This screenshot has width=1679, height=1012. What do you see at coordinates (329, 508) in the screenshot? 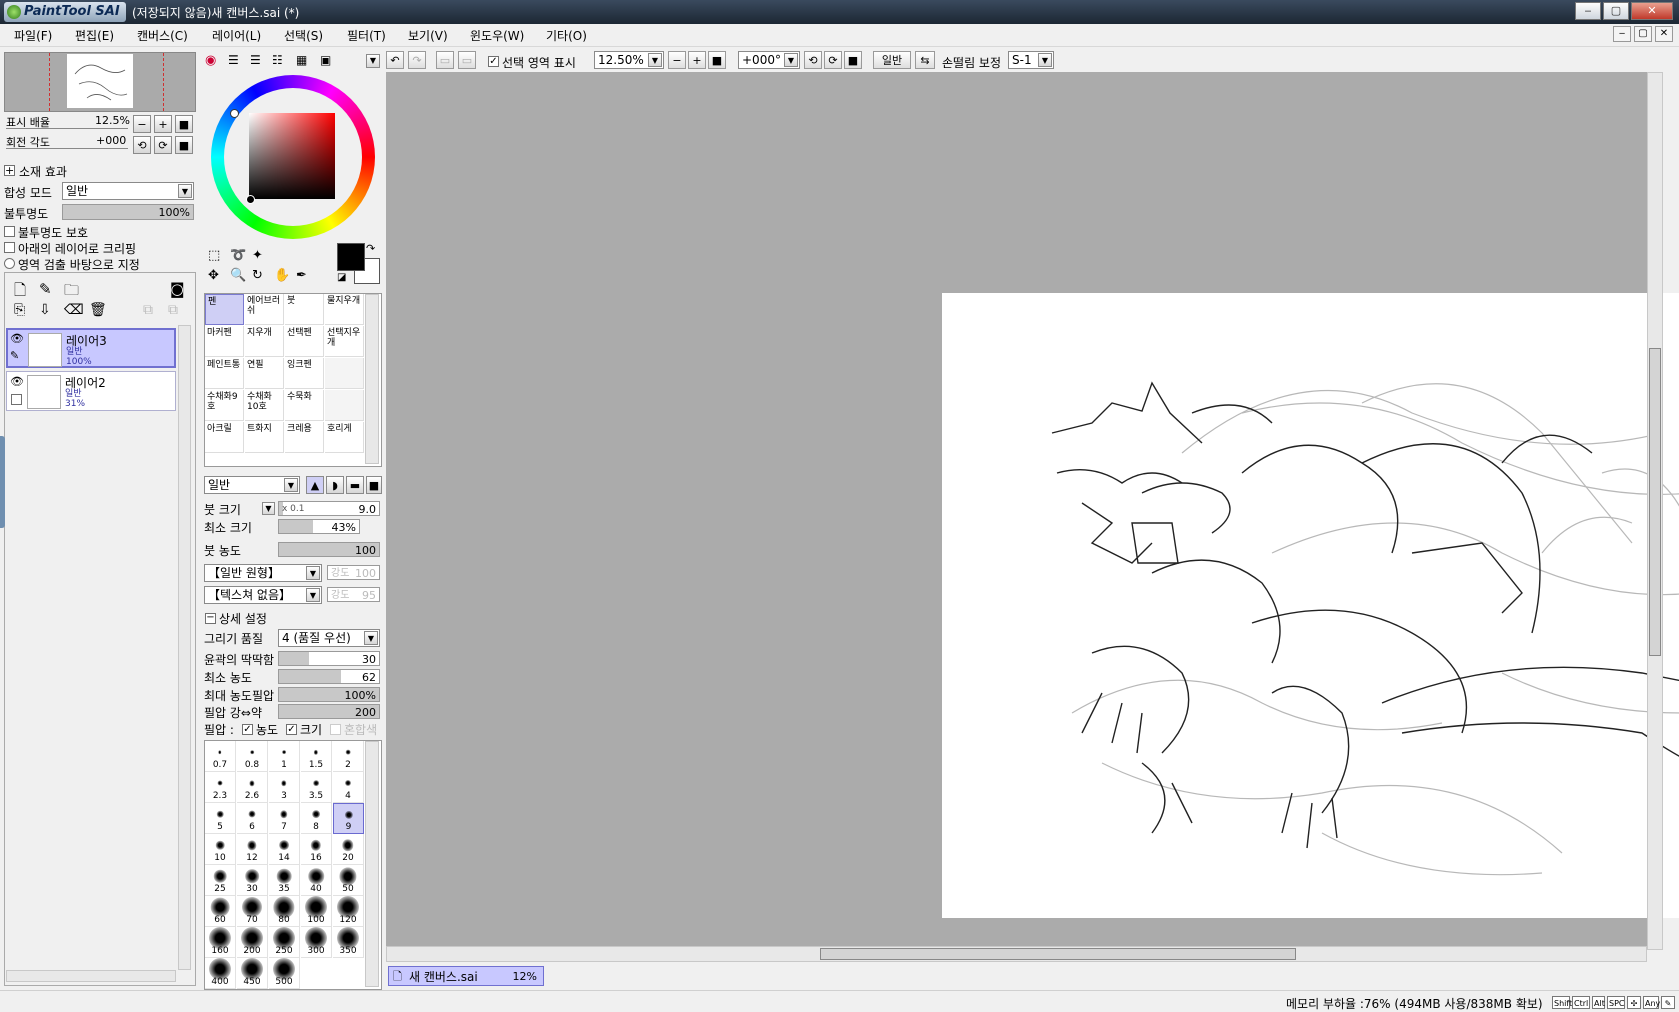
I see `brush-size-slider: x 0.1 9.0` at bounding box center [329, 508].